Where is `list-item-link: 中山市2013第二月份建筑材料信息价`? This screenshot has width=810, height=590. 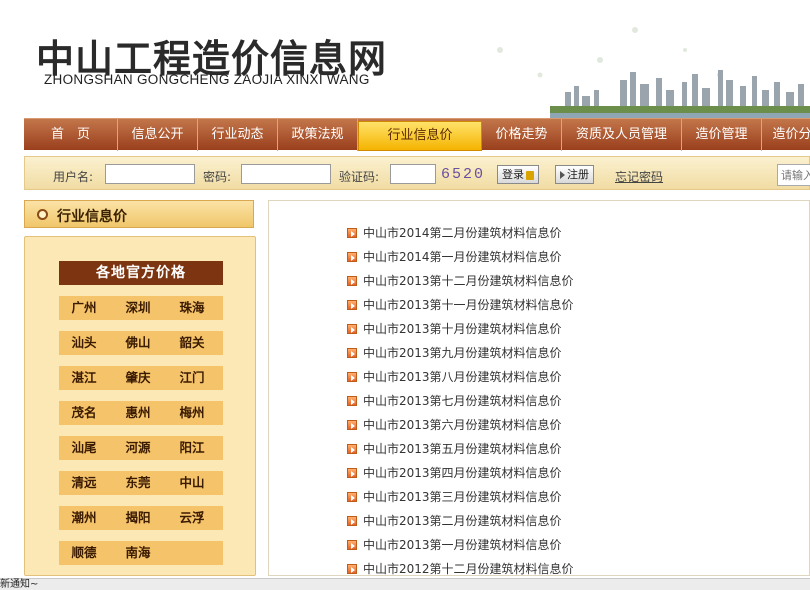 list-item-link: 中山市2013第二月份建筑材料信息价 is located at coordinates (462, 521).